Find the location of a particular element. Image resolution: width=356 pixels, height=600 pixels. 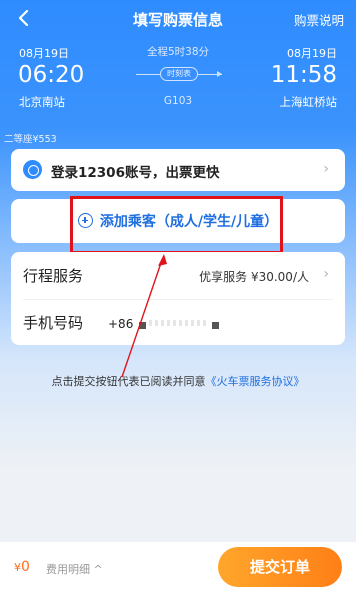

timetable-button: 时刻表 is located at coordinates (179, 74).